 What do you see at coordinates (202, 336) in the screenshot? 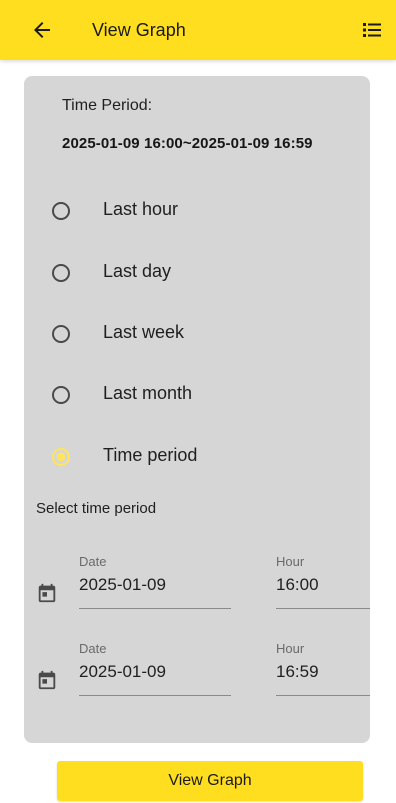
I see `radio-option-last-week: Last week` at bounding box center [202, 336].